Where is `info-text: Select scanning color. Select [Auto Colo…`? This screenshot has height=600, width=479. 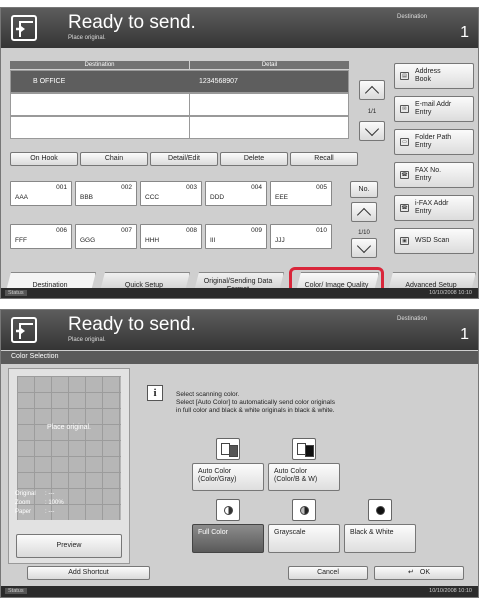
info-text: Select scanning color. Select [Auto Colo… is located at coordinates (255, 402).